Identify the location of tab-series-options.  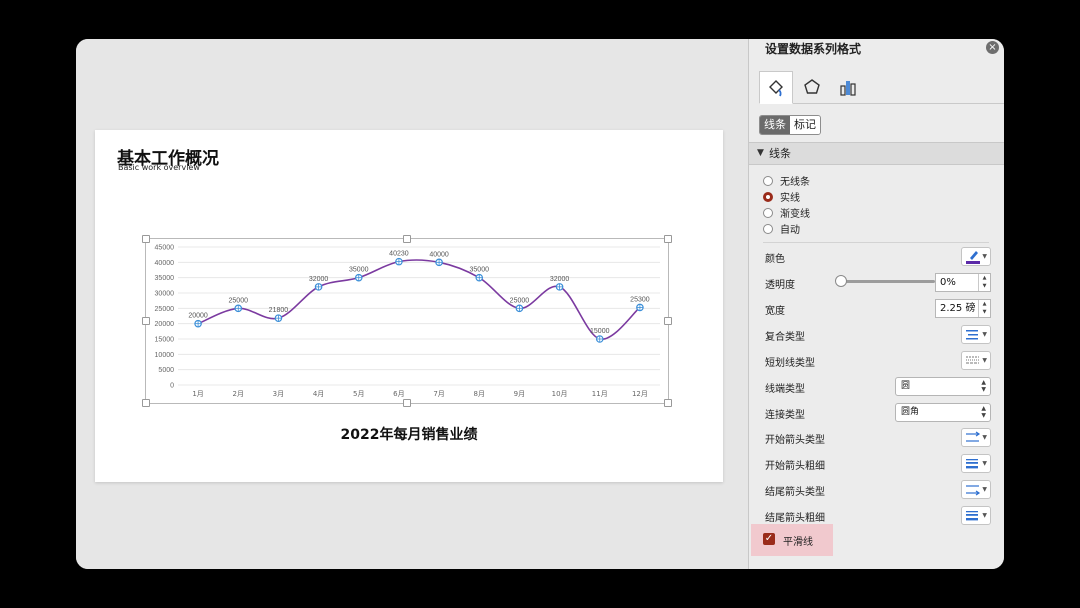
(848, 87).